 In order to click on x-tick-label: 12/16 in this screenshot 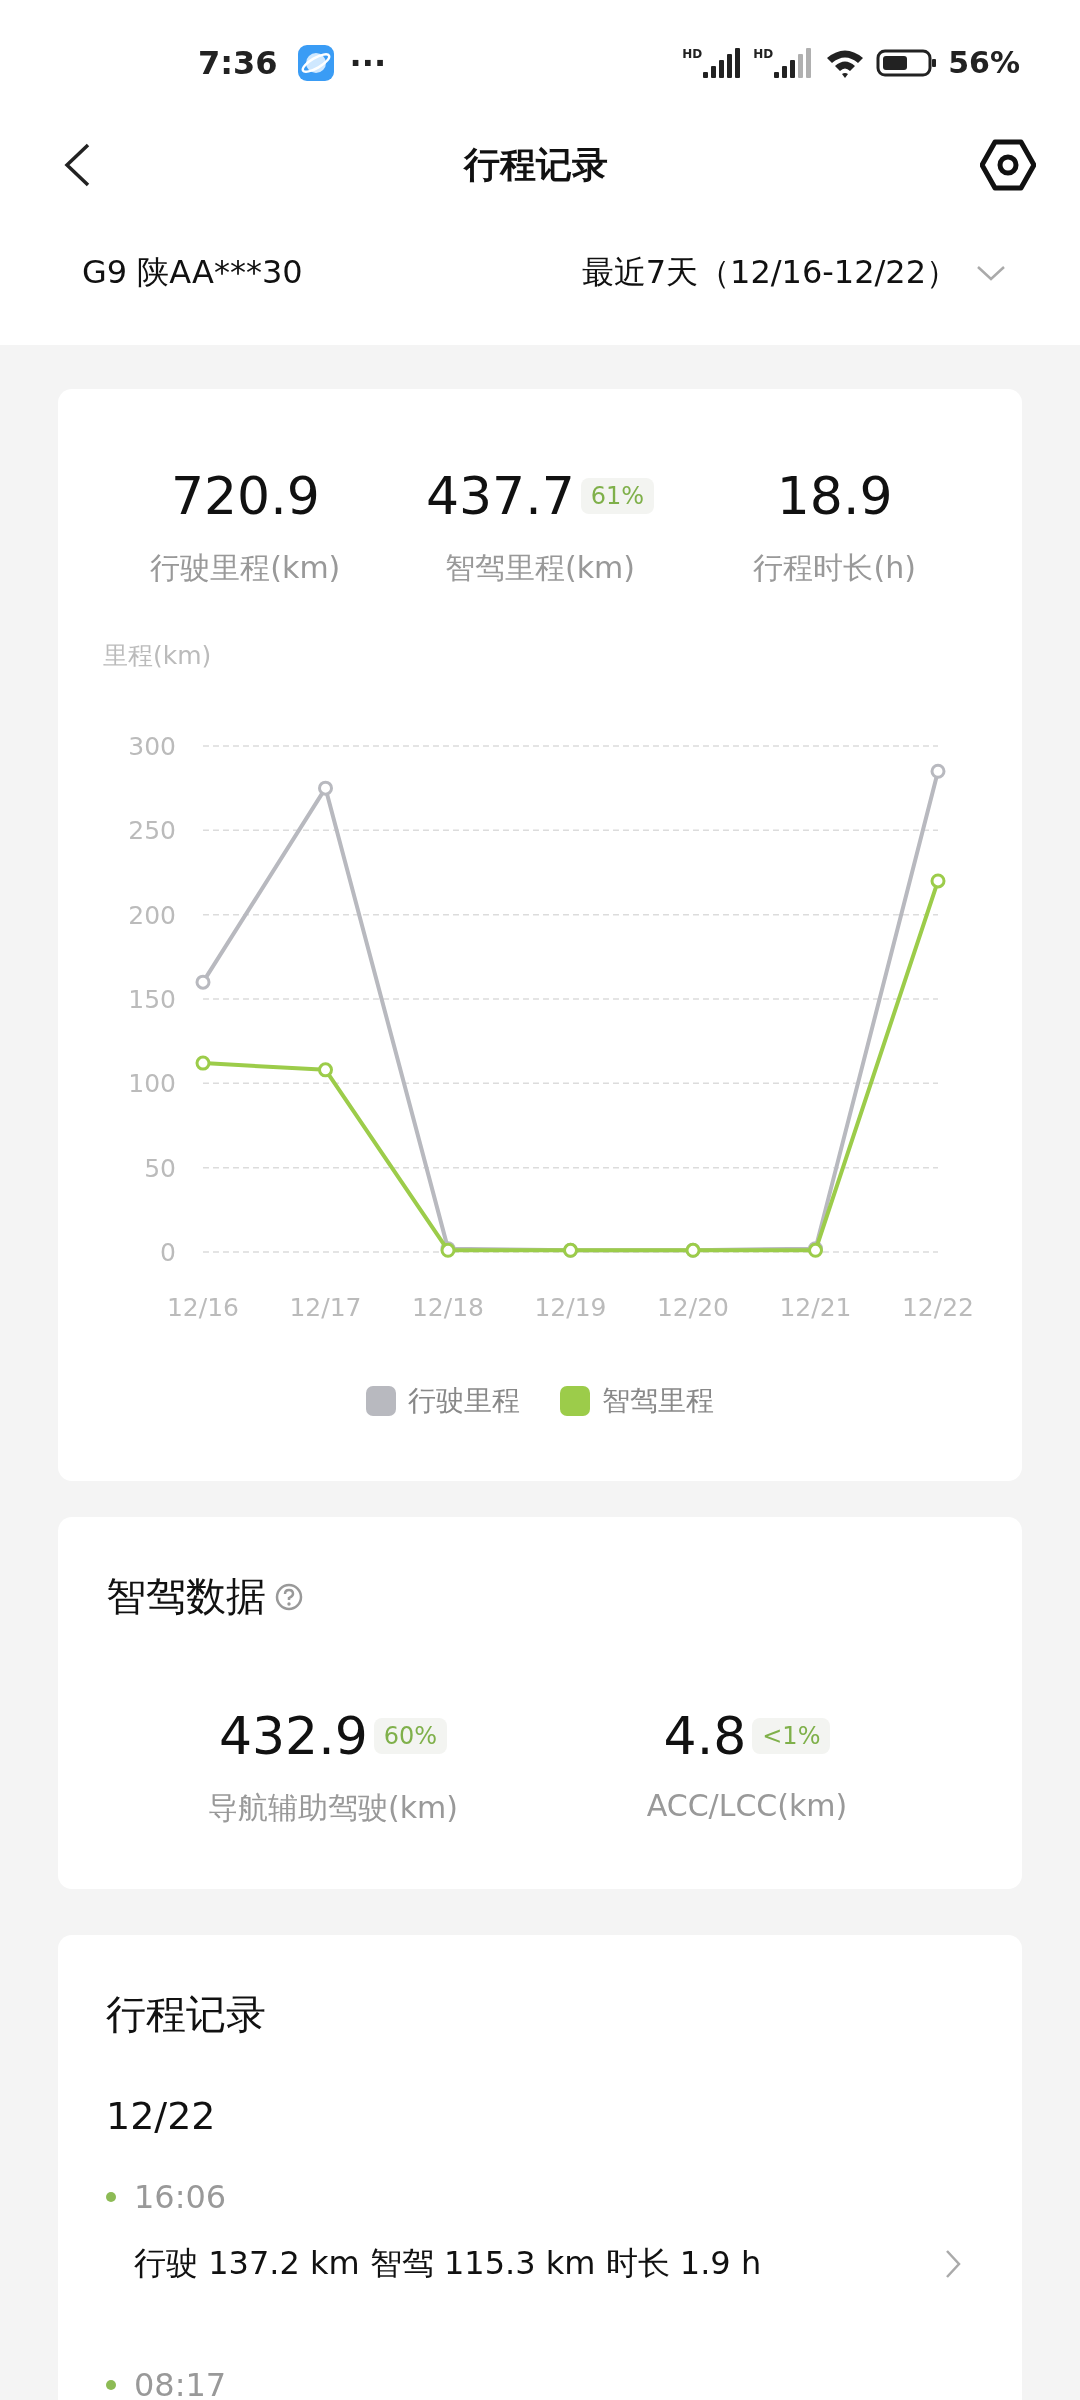, I will do `click(203, 1307)`.